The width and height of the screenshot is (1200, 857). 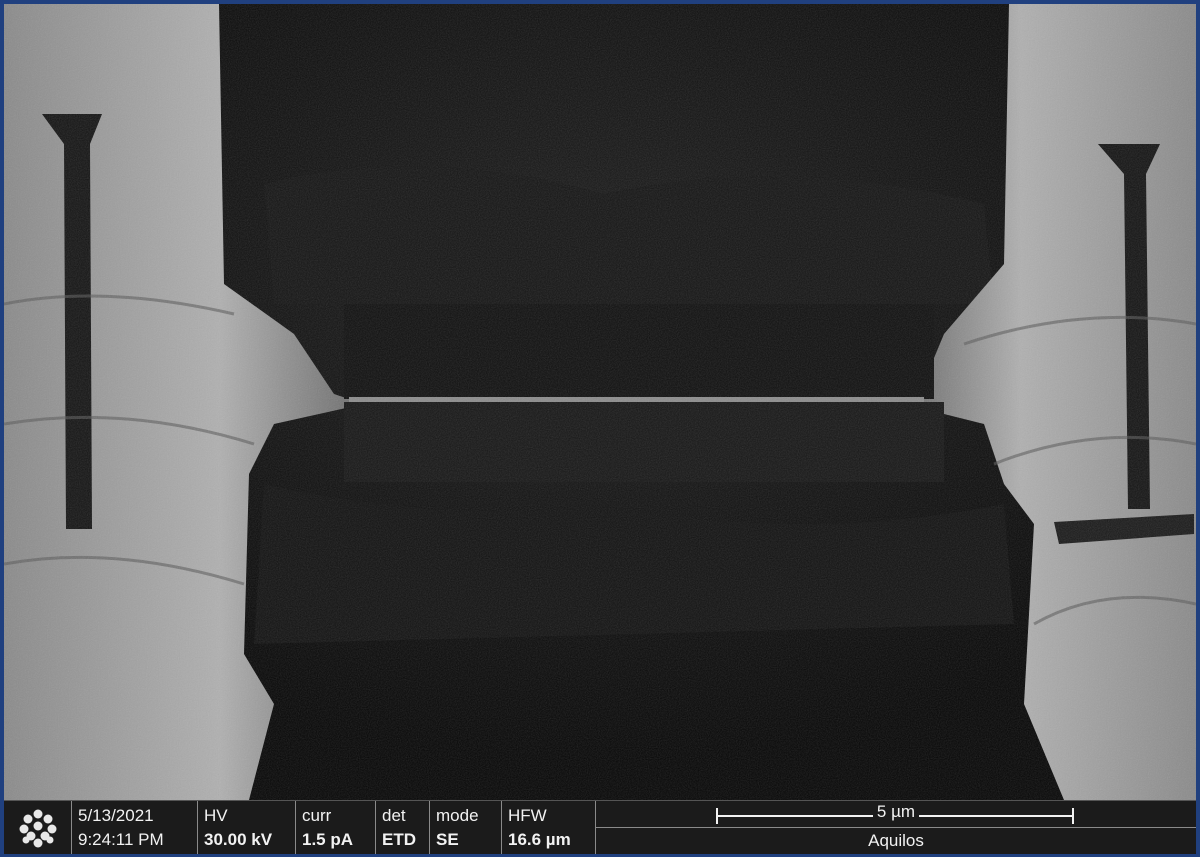 I want to click on curr-label: curr, so click(x=317, y=815).